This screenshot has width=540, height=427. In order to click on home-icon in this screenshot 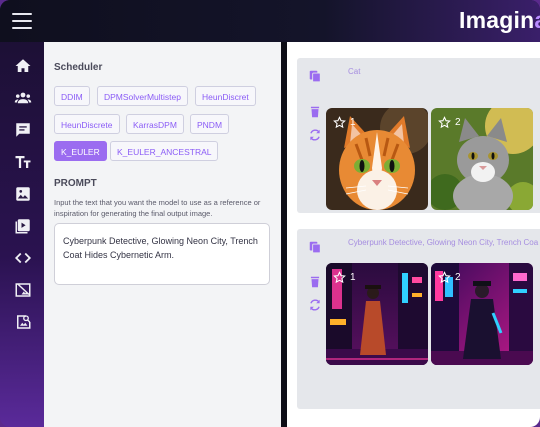, I will do `click(23, 66)`.